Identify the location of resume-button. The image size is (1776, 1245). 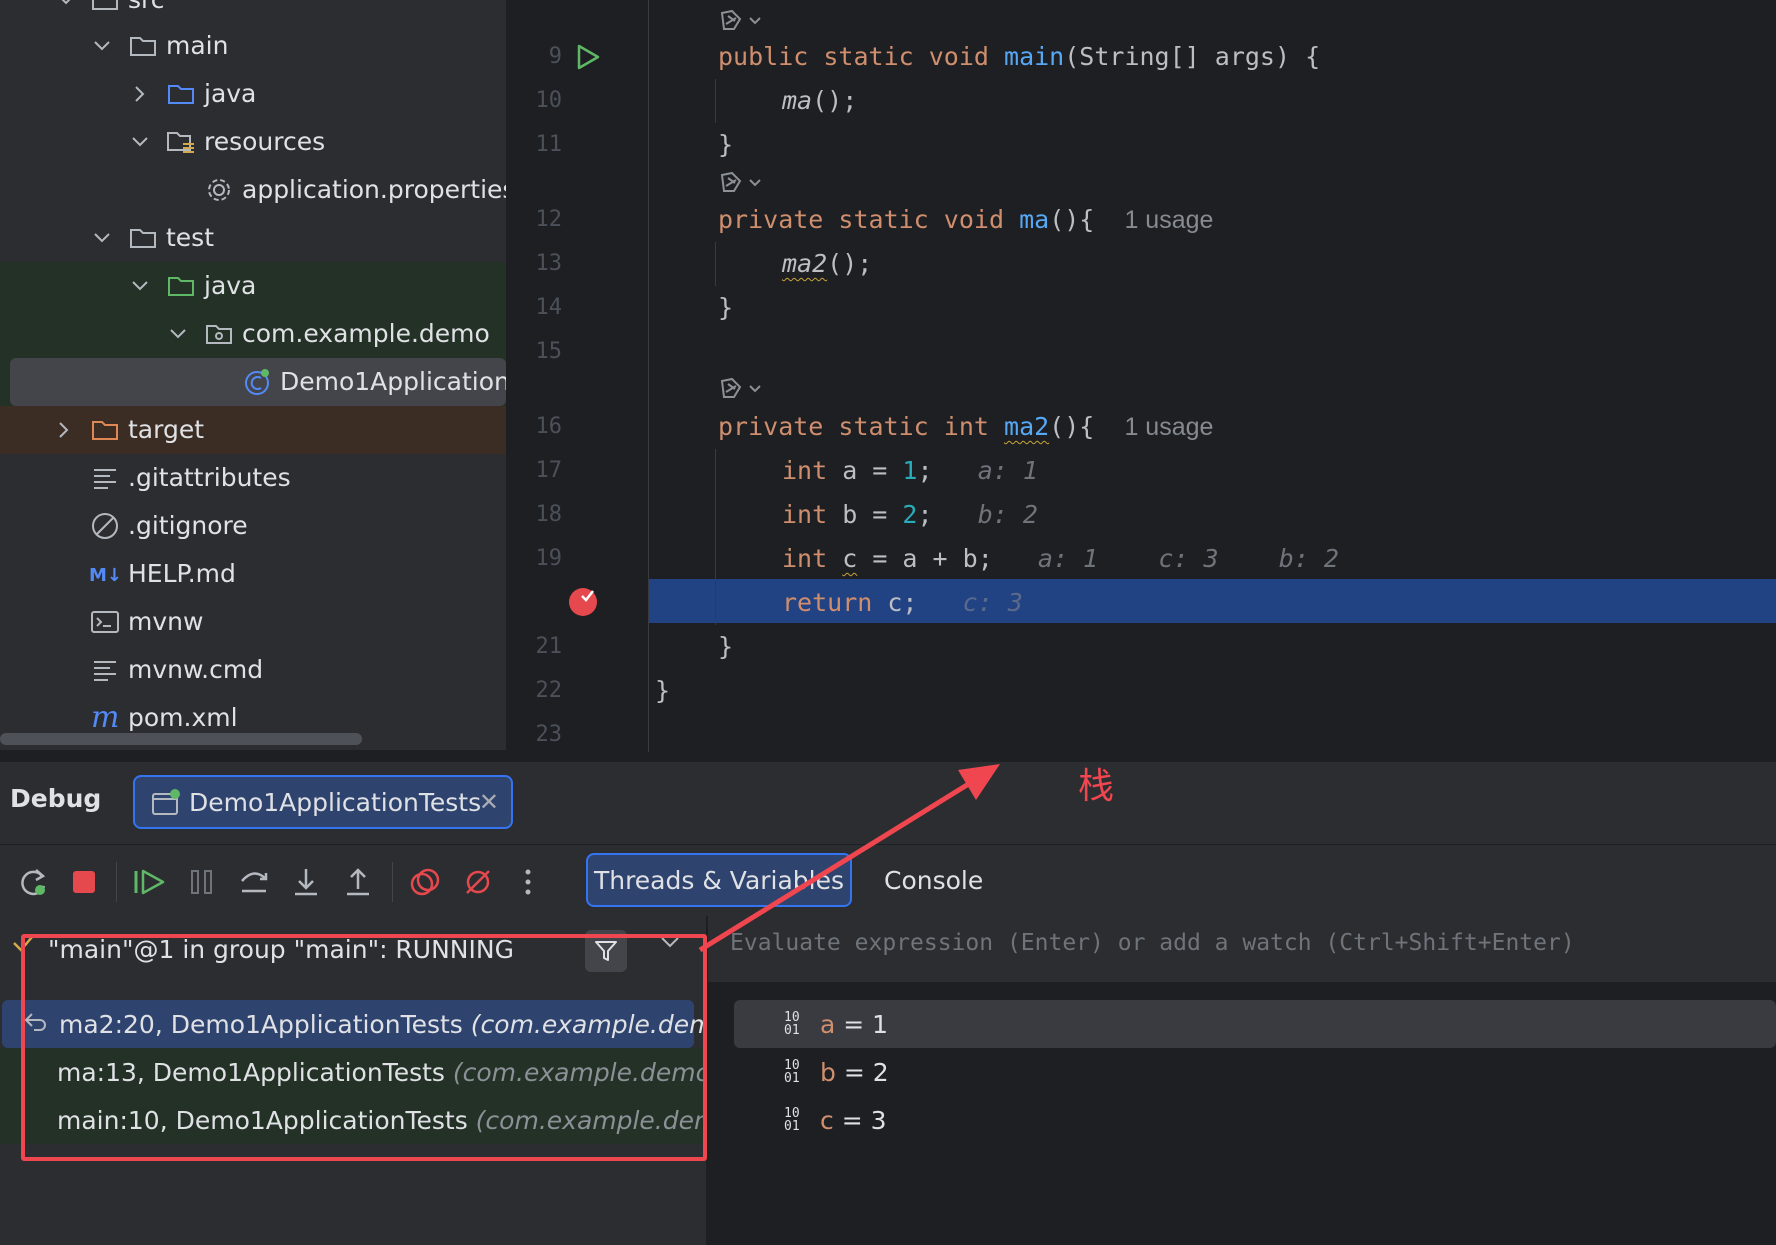
(150, 882).